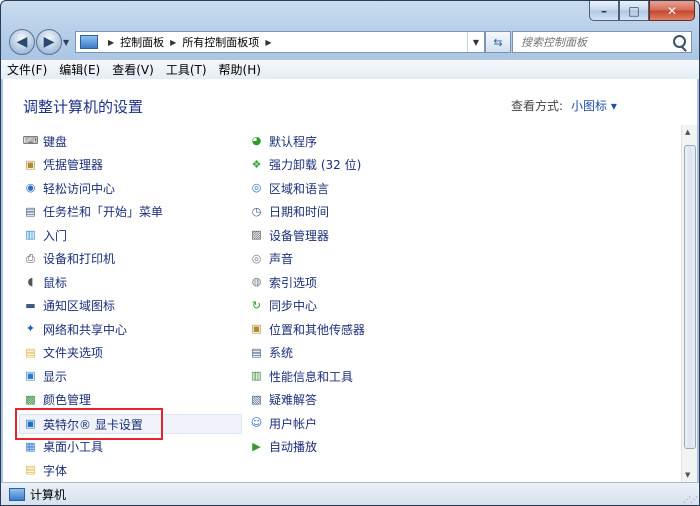 Image resolution: width=700 pixels, height=506 pixels. What do you see at coordinates (293, 447) in the screenshot?
I see `item-label: 自动播放` at bounding box center [293, 447].